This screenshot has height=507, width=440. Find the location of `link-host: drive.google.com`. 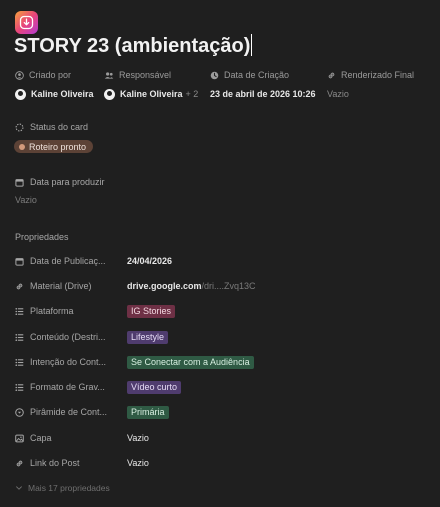

link-host: drive.google.com is located at coordinates (164, 286).